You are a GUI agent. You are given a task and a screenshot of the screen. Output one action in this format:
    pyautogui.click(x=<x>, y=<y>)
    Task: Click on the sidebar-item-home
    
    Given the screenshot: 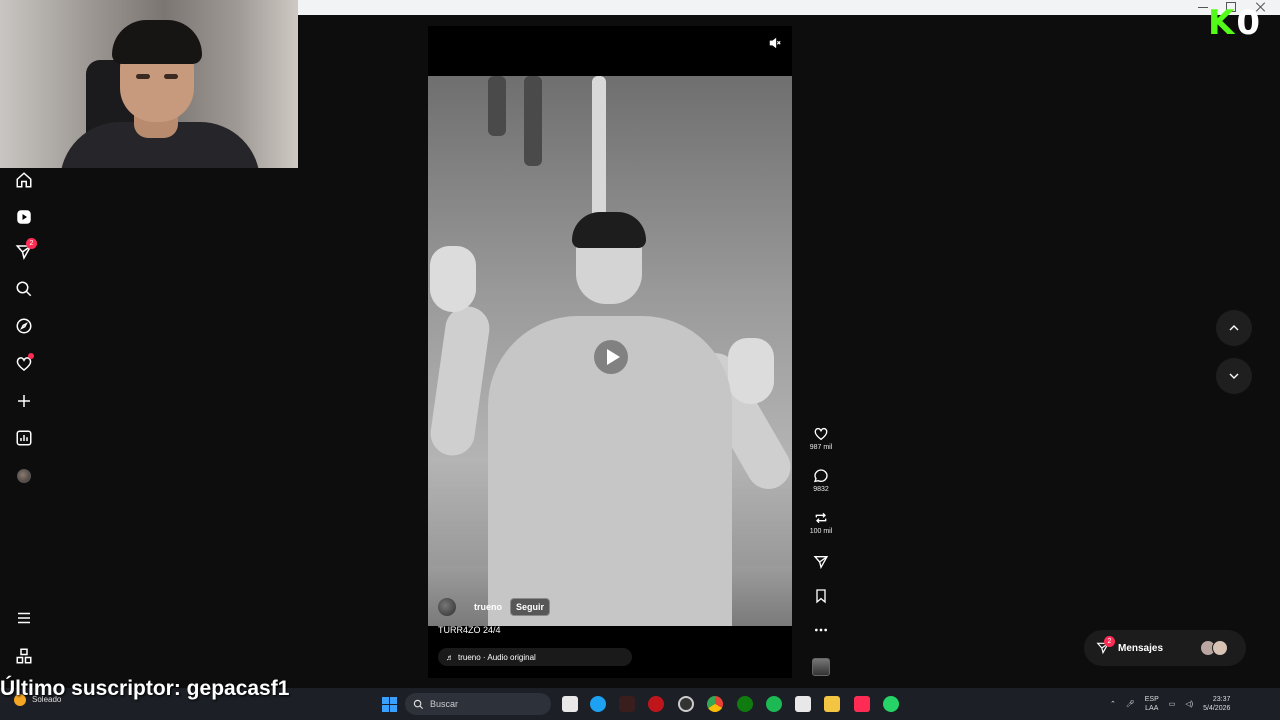 What is the action you would take?
    pyautogui.click(x=24, y=180)
    